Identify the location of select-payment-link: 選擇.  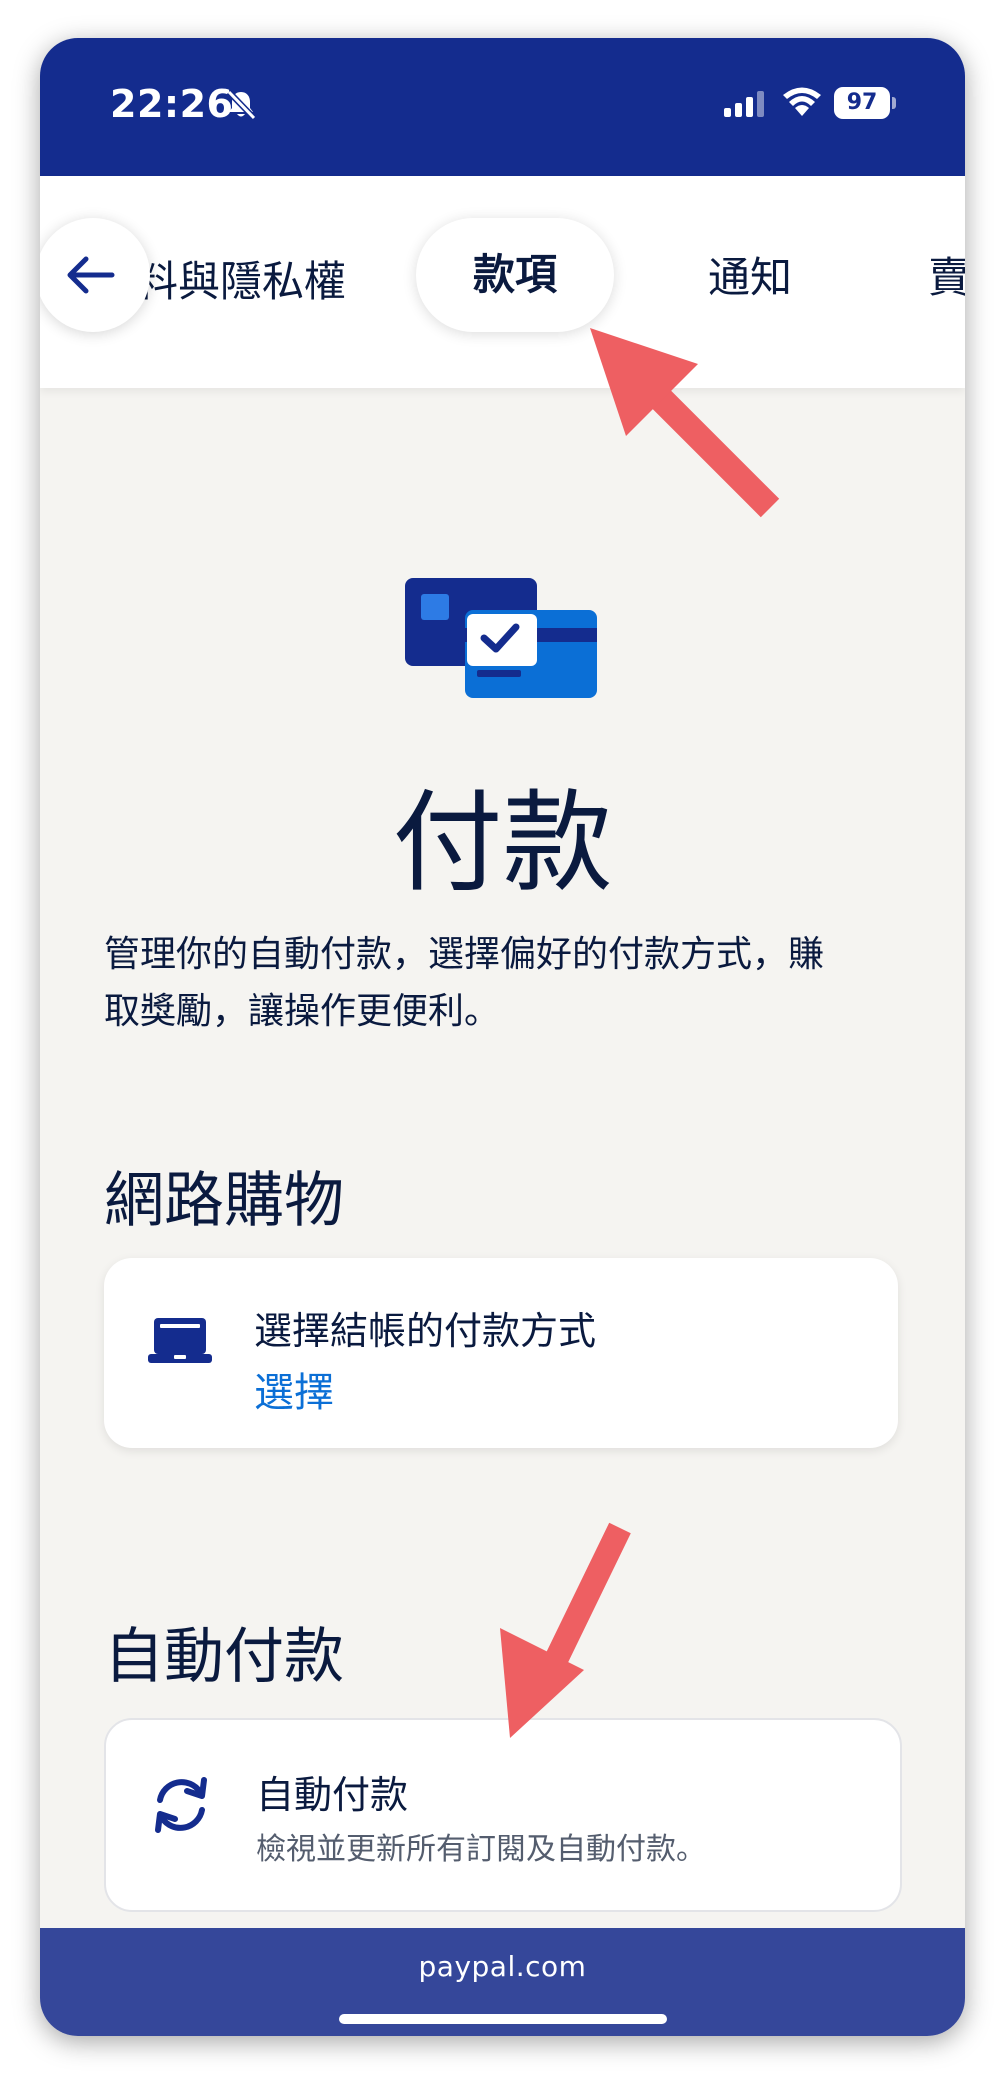
(294, 1389).